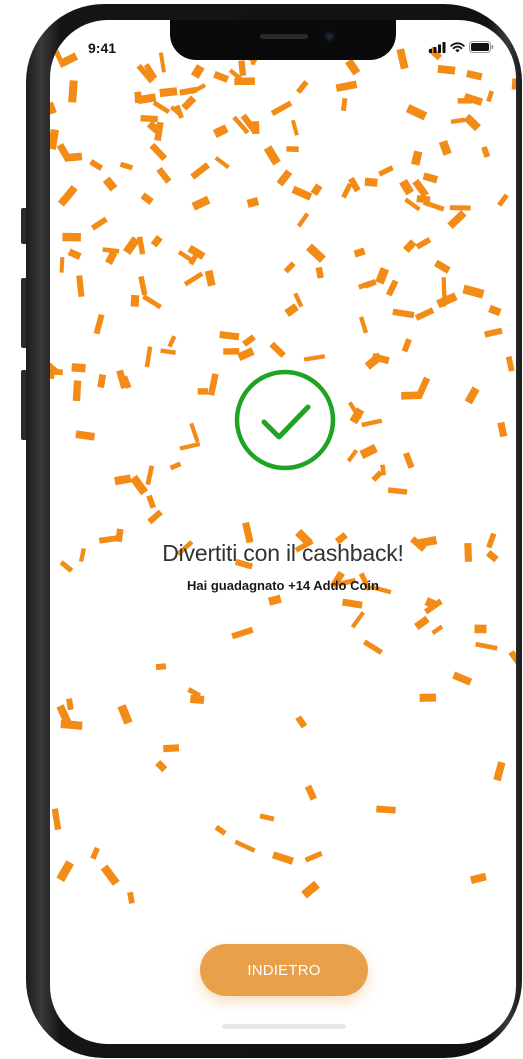 Image resolution: width=523 pixels, height=1059 pixels. What do you see at coordinates (284, 970) in the screenshot?
I see `back-button: INDIETRO` at bounding box center [284, 970].